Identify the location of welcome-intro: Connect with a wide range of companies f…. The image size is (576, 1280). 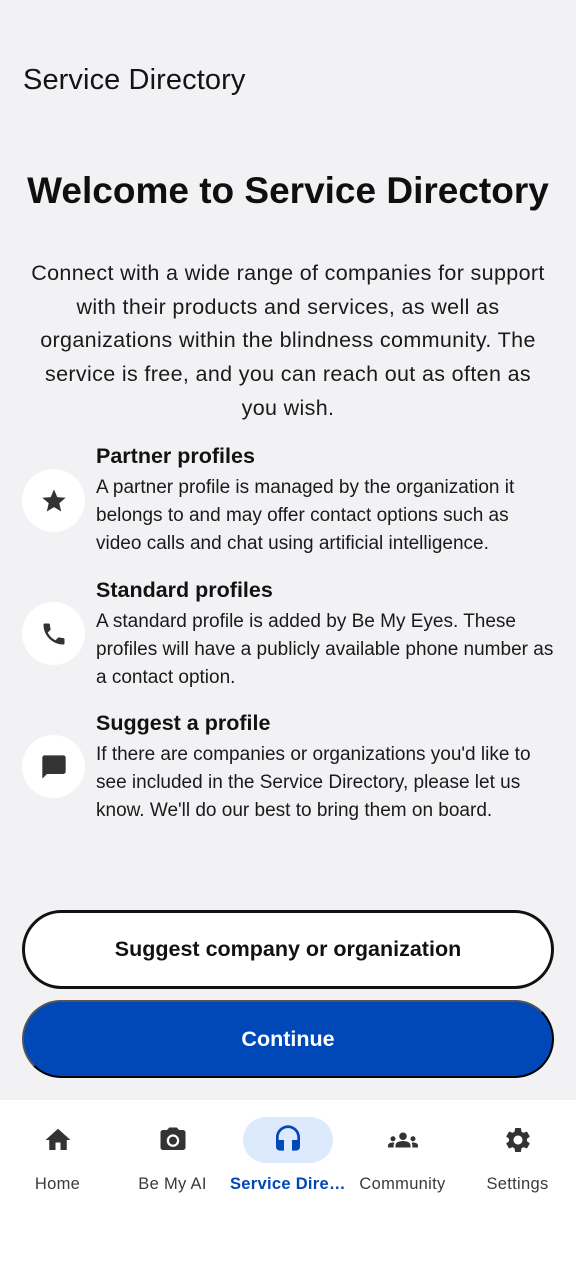
(288, 340).